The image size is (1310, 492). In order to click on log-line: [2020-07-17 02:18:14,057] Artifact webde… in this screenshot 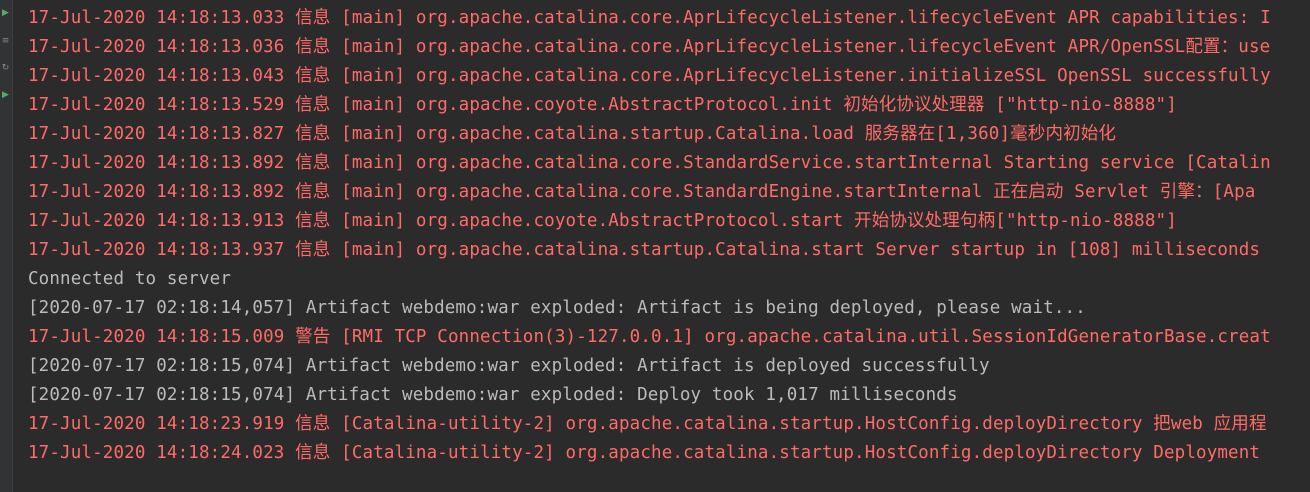, I will do `click(557, 308)`.